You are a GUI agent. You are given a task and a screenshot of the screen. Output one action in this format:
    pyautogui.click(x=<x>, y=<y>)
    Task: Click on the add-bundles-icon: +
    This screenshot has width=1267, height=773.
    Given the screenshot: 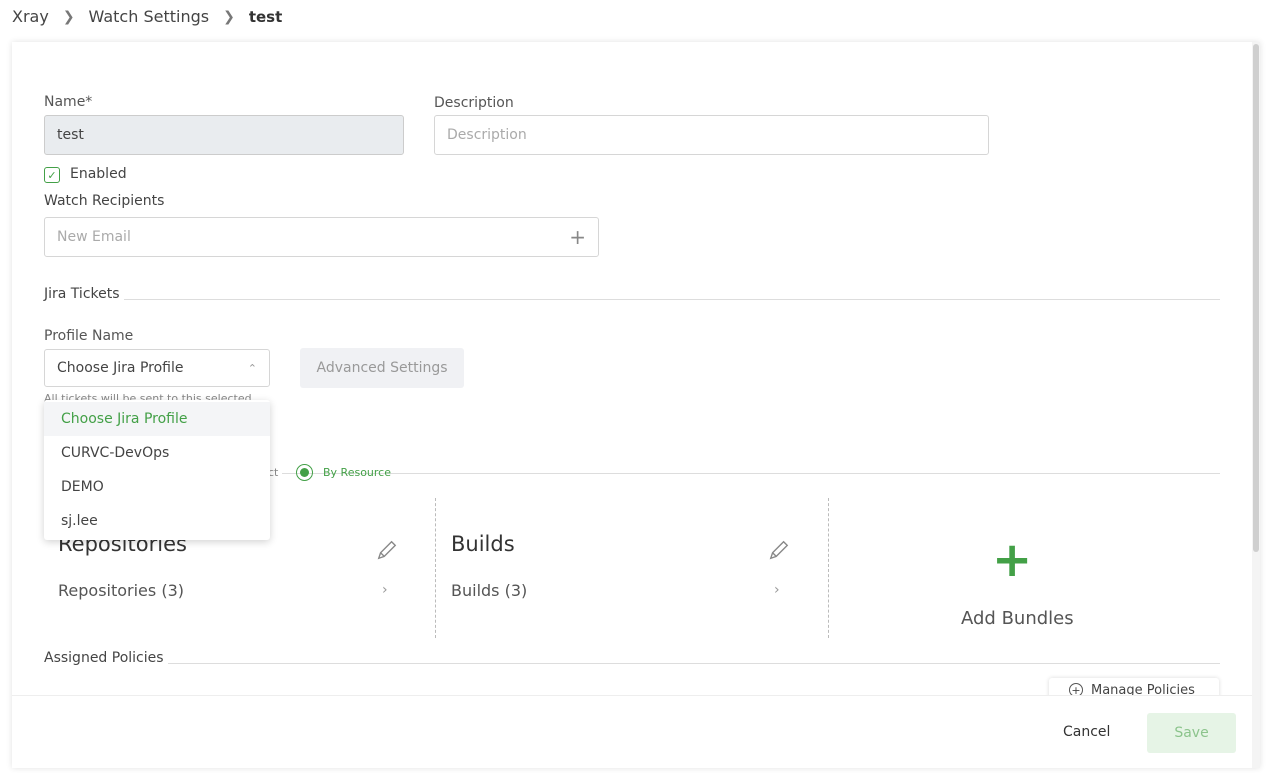 What is the action you would take?
    pyautogui.click(x=1012, y=560)
    